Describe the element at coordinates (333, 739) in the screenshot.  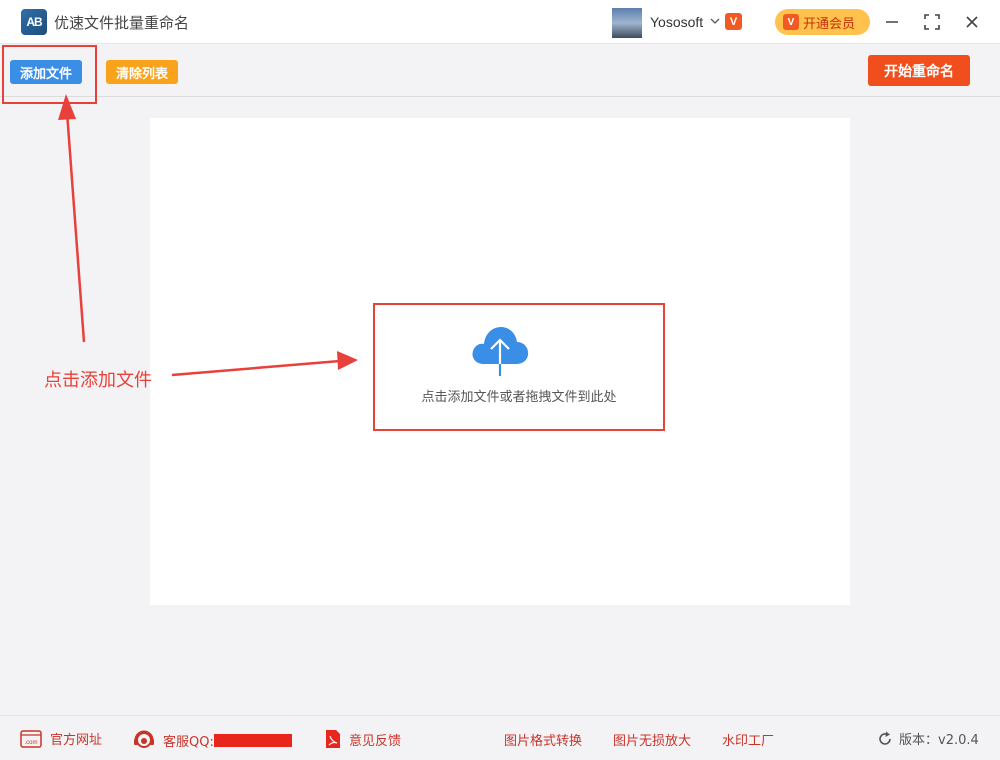
I see `feedback-icon` at that location.